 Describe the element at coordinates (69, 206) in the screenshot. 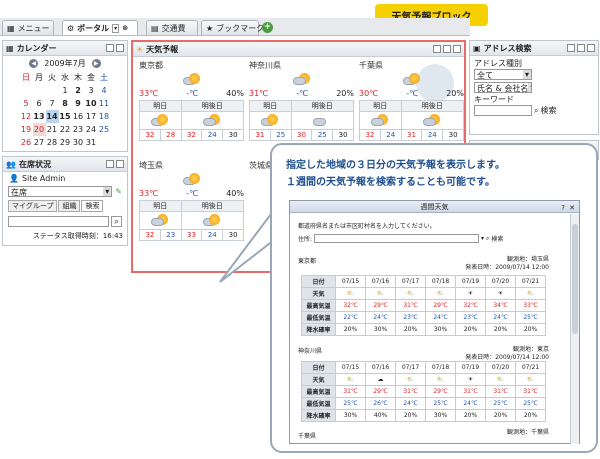

I see `tab-organization: 組織` at that location.